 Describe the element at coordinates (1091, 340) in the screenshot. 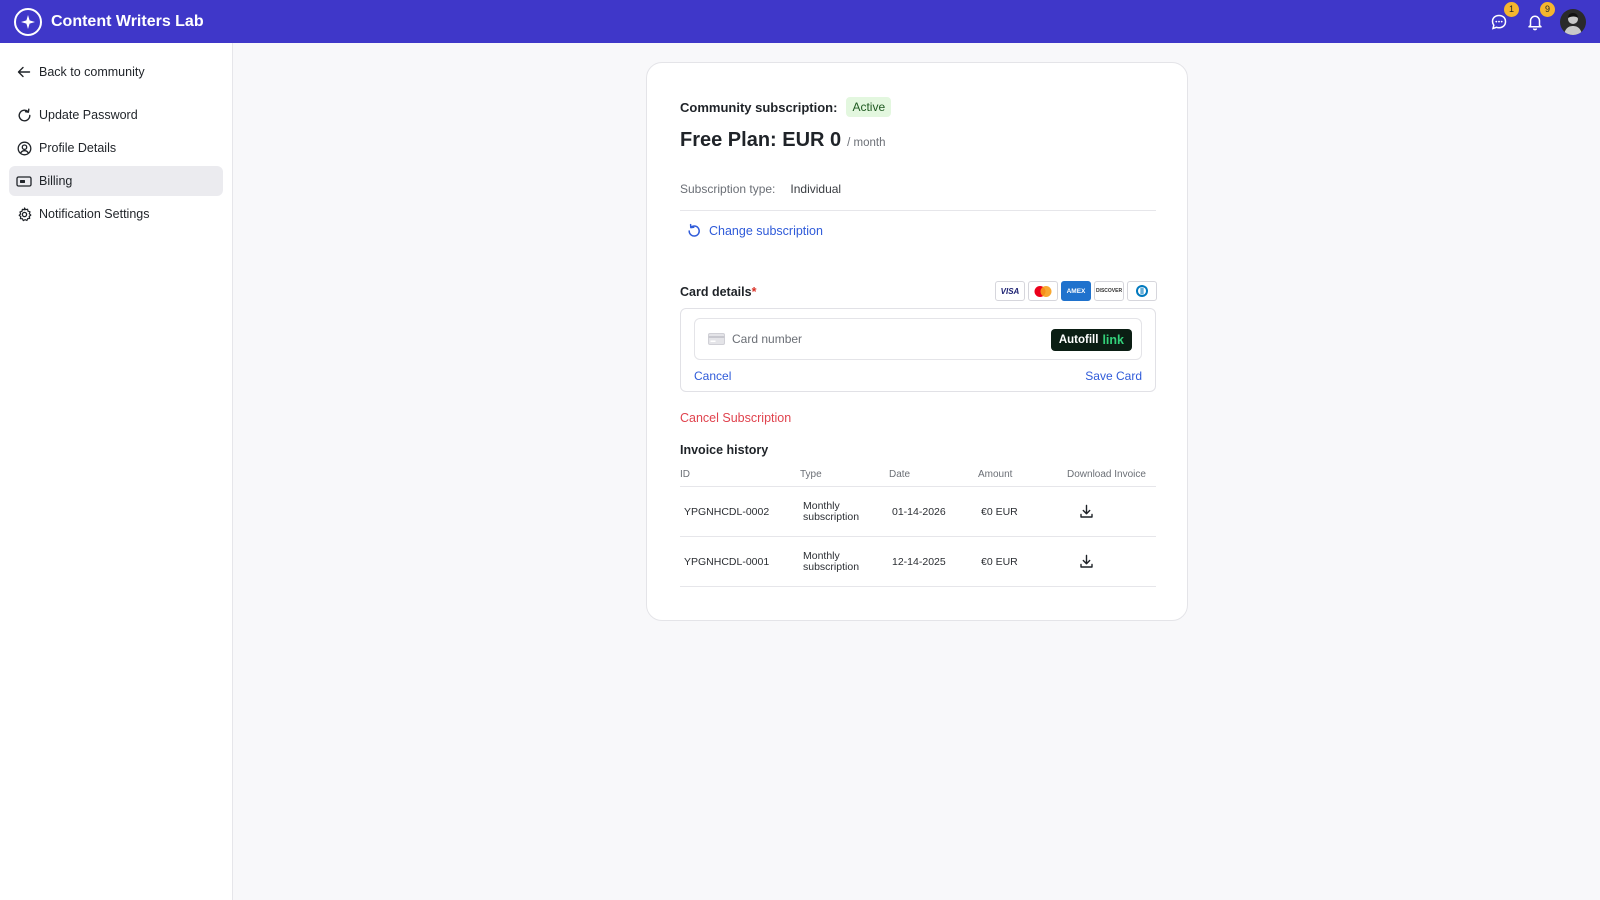

I see `autofill-link-button: Autofill link` at that location.